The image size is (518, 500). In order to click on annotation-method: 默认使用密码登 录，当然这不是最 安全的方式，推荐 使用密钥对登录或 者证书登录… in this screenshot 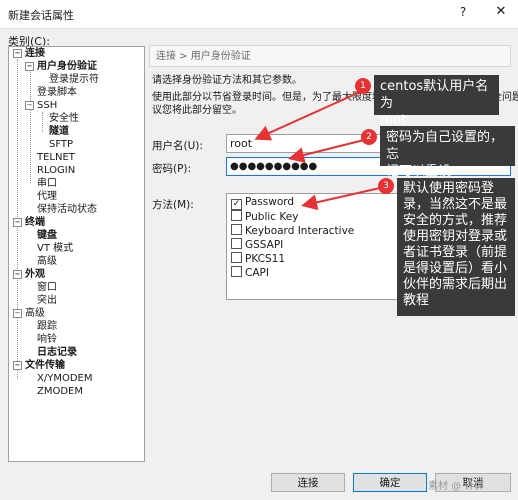, I will do `click(456, 247)`.